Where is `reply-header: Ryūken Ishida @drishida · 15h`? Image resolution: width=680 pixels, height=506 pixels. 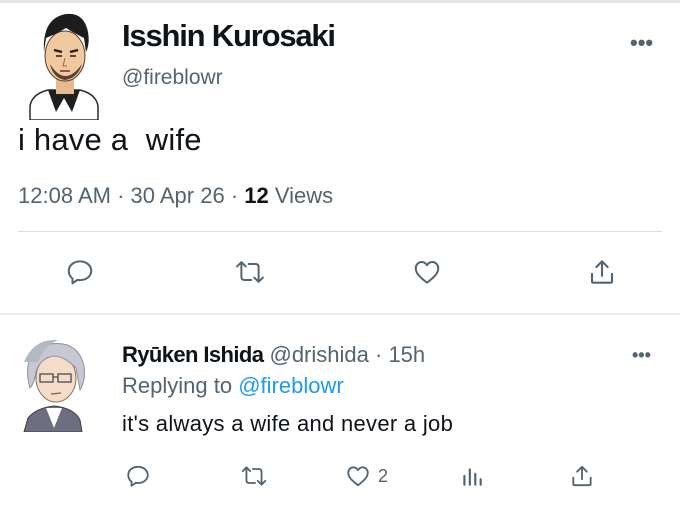
reply-header: Ryūken Ishida @drishida · 15h is located at coordinates (273, 355).